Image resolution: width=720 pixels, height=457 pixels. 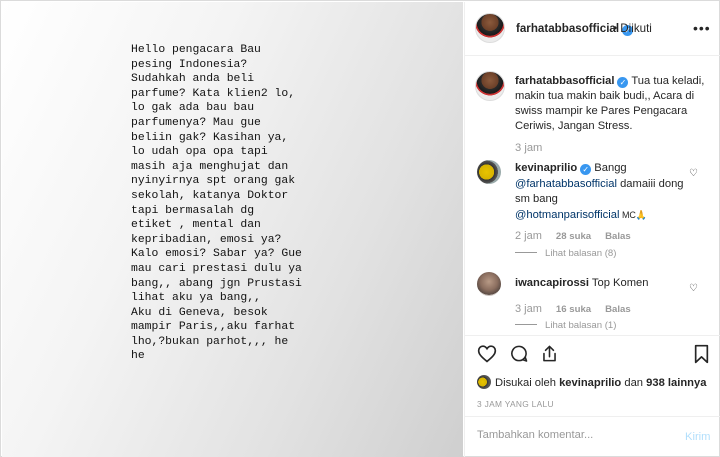 What do you see at coordinates (636, 28) in the screenshot?
I see `following-button: Diikuti` at bounding box center [636, 28].